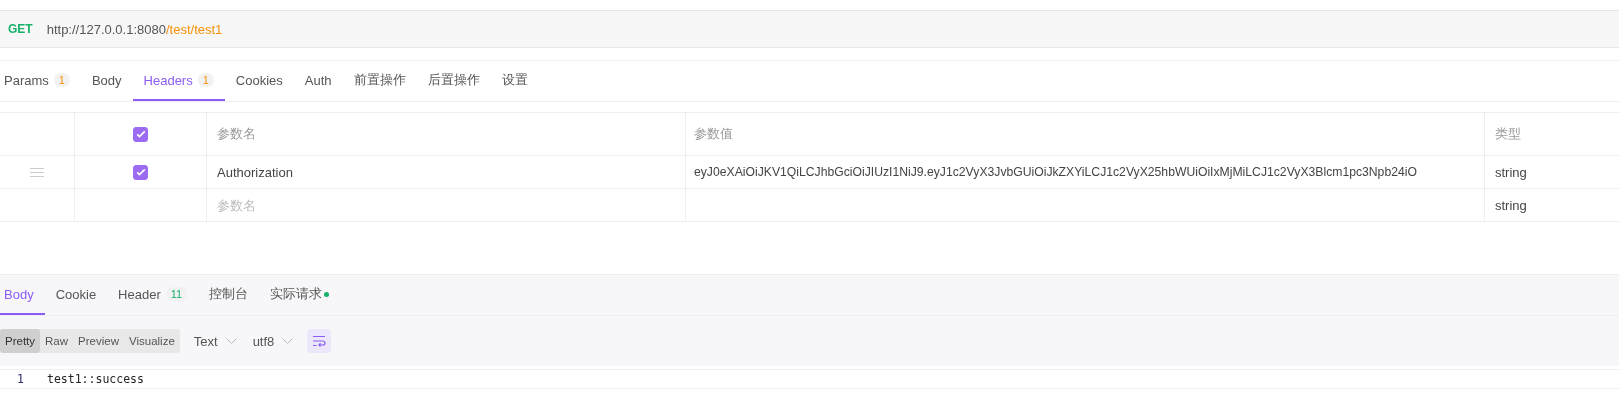  What do you see at coordinates (1508, 134) in the screenshot?
I see `column-header: 类型` at bounding box center [1508, 134].